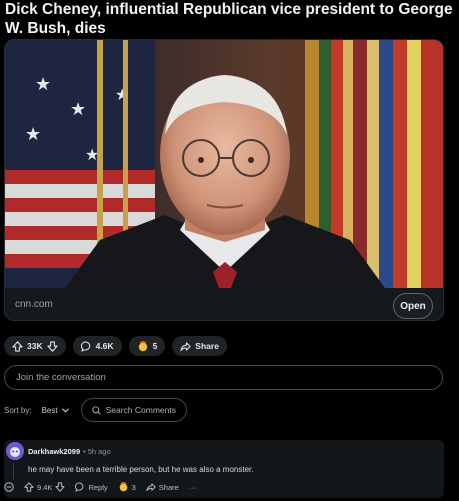  I want to click on comment-award-button: 3, so click(127, 487).